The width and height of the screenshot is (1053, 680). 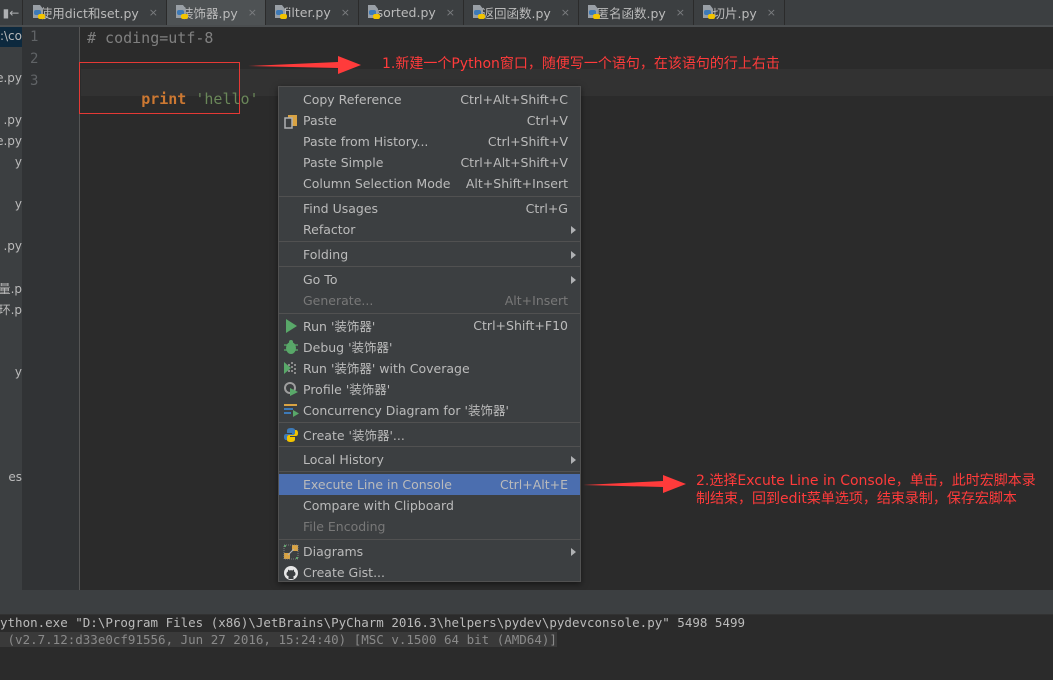 What do you see at coordinates (429, 505) in the screenshot?
I see `menu-item-compare-with-clipboard: Compare with Clipboard` at bounding box center [429, 505].